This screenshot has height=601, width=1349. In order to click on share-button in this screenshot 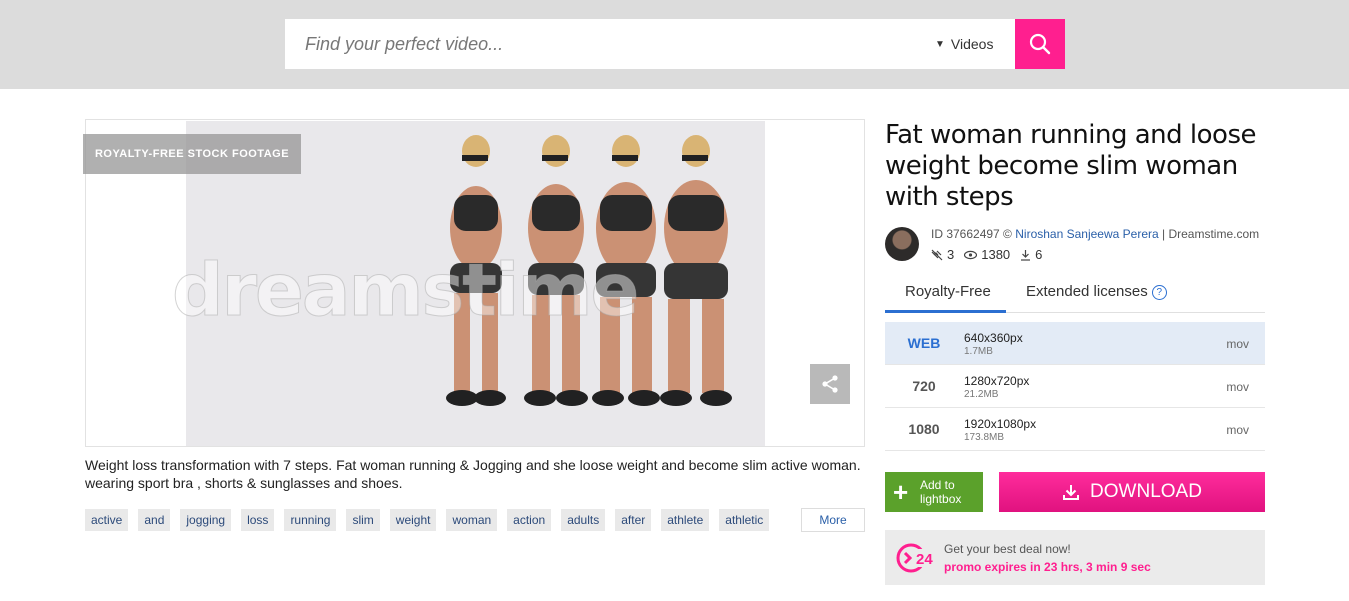, I will do `click(830, 384)`.